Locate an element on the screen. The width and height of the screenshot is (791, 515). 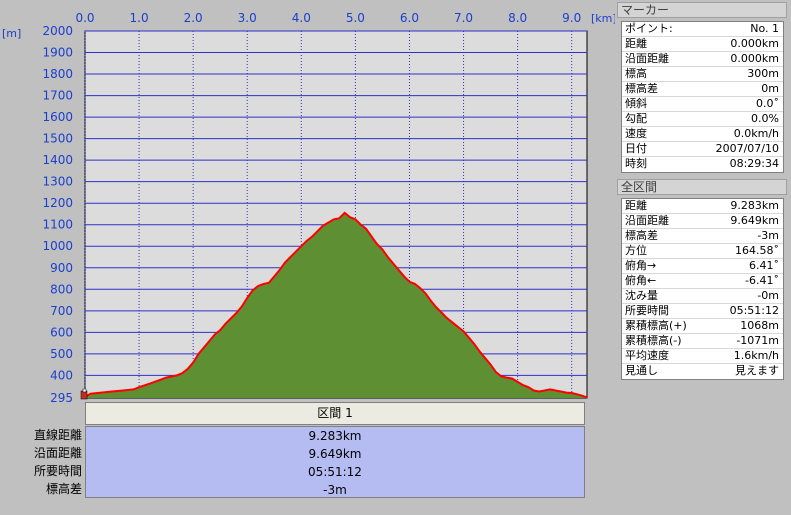
marker-panel-title: マーカー is located at coordinates (702, 10).